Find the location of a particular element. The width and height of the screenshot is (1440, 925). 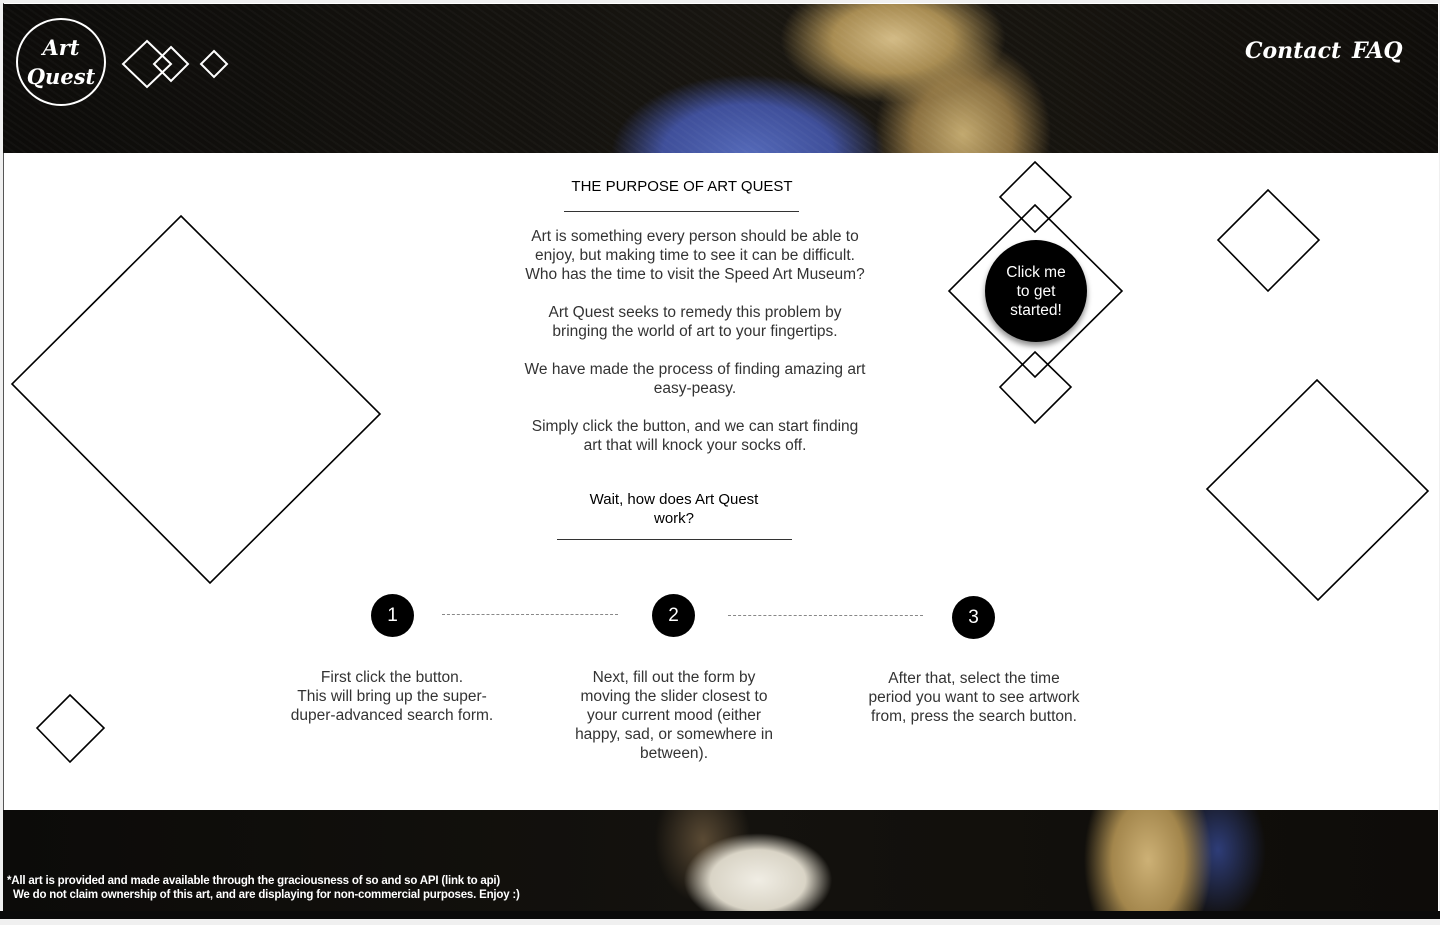

purpose-title: THE PURPOSE OF ART QUEST is located at coordinates (682, 186).